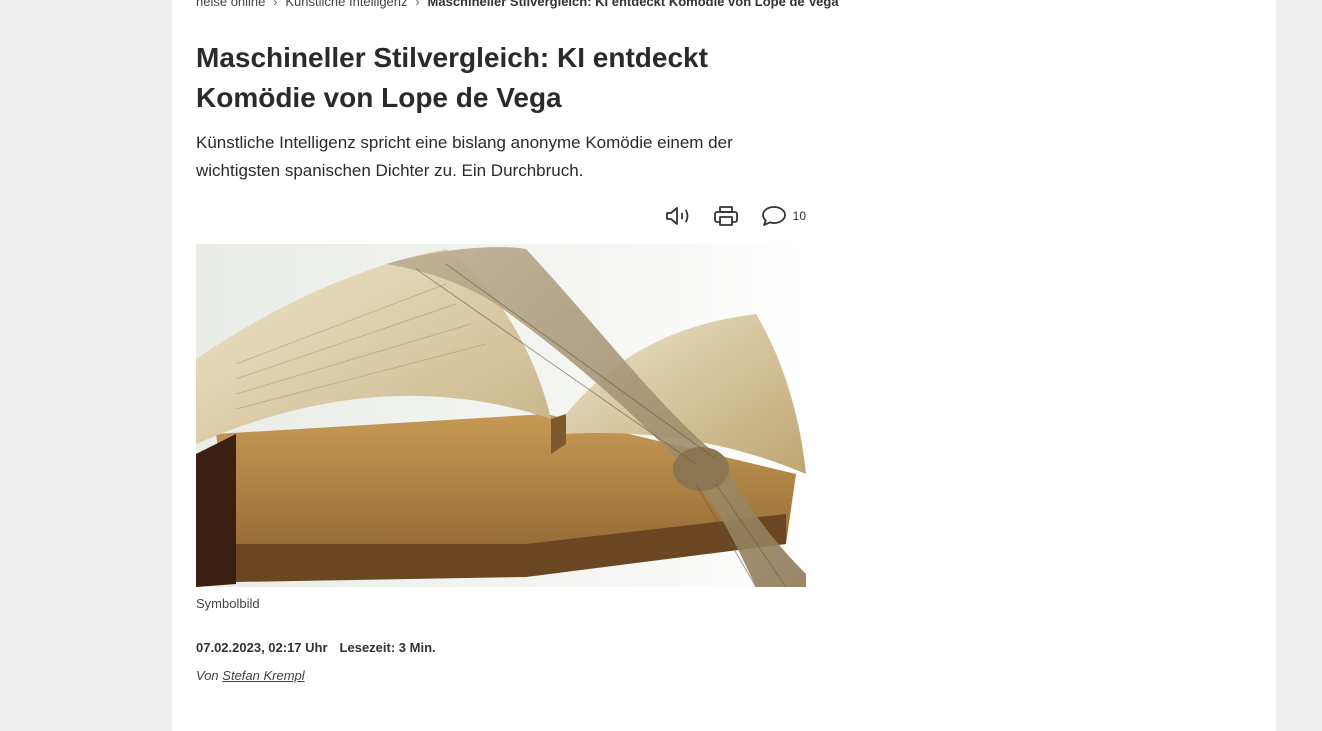 This screenshot has height=731, width=1322. I want to click on publish-date: 07.02.2023, 02:17 Uhr, so click(262, 647).